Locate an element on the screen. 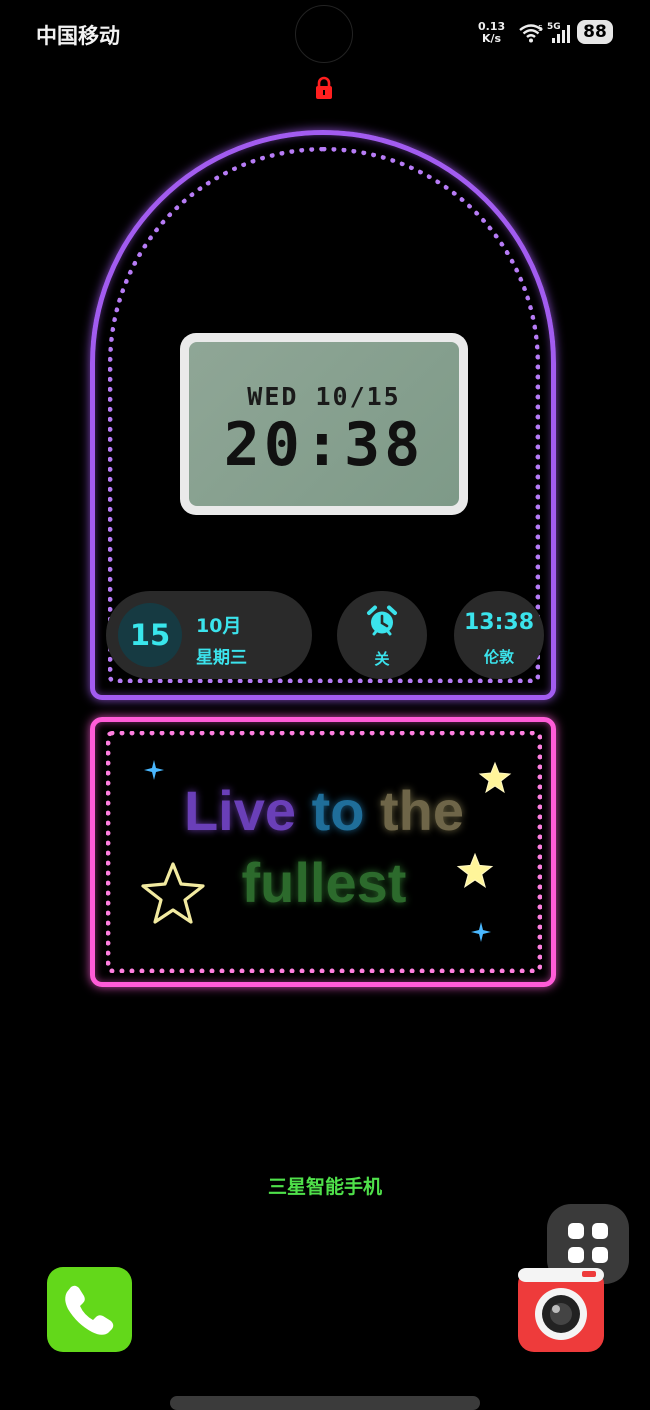  world-clock-time: 13:38 is located at coordinates (499, 622).